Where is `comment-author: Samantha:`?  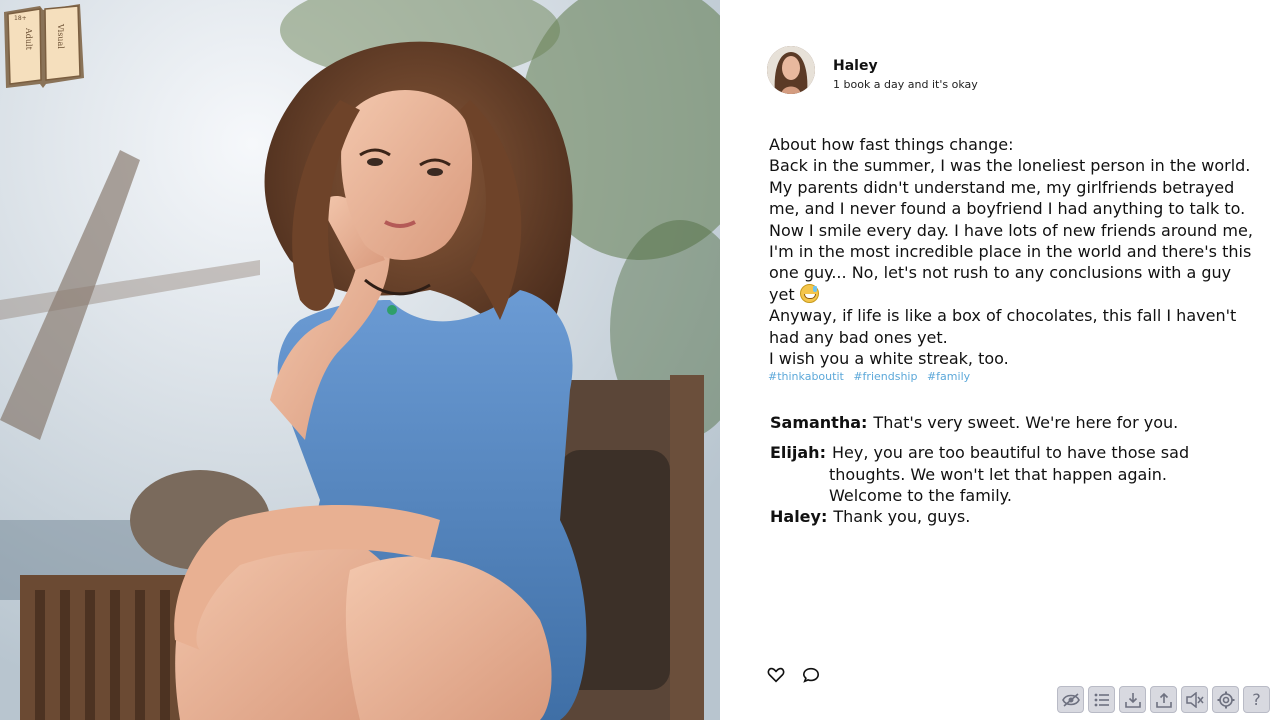
comment-author: Samantha: is located at coordinates (819, 422).